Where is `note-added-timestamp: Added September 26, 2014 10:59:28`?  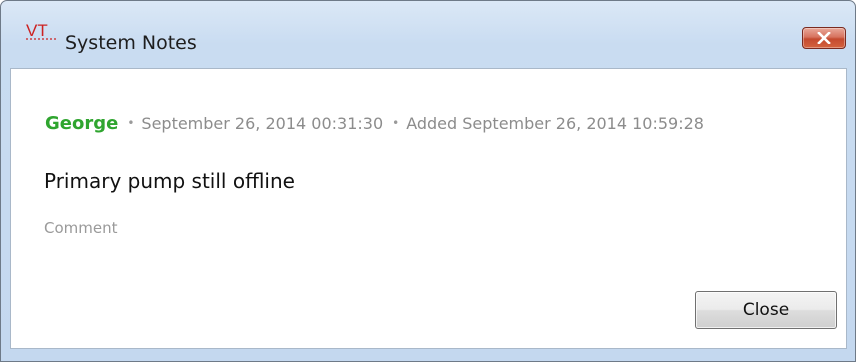 note-added-timestamp: Added September 26, 2014 10:59:28 is located at coordinates (555, 123).